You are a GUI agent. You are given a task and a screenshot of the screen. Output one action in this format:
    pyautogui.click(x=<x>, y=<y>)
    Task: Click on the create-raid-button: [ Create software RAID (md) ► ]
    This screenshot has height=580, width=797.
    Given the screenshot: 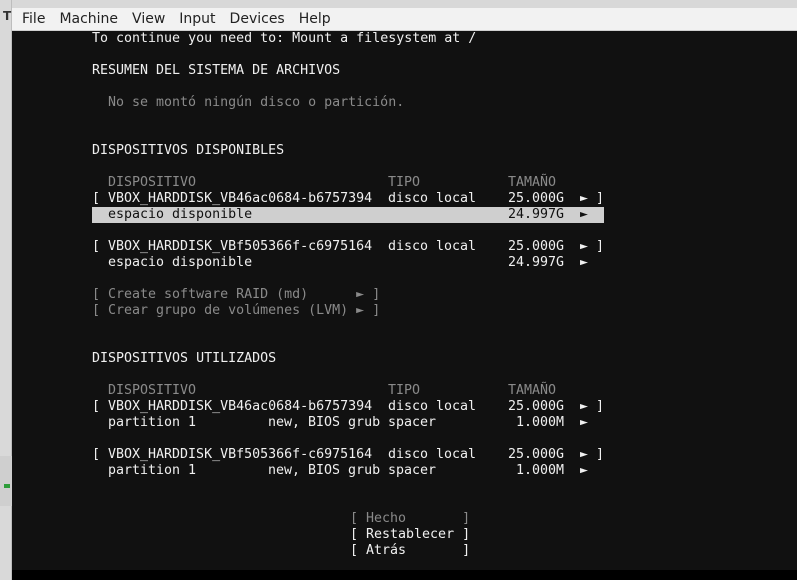 What is the action you would take?
    pyautogui.click(x=236, y=295)
    